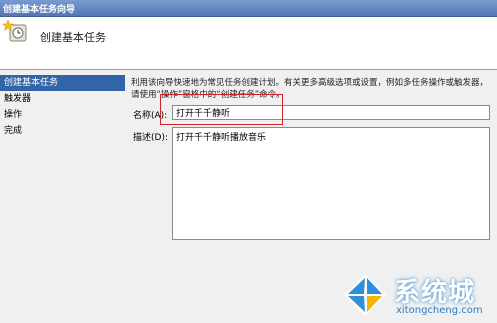 The width and height of the screenshot is (497, 323). I want to click on window-title: 创建基本任务向导, so click(39, 10).